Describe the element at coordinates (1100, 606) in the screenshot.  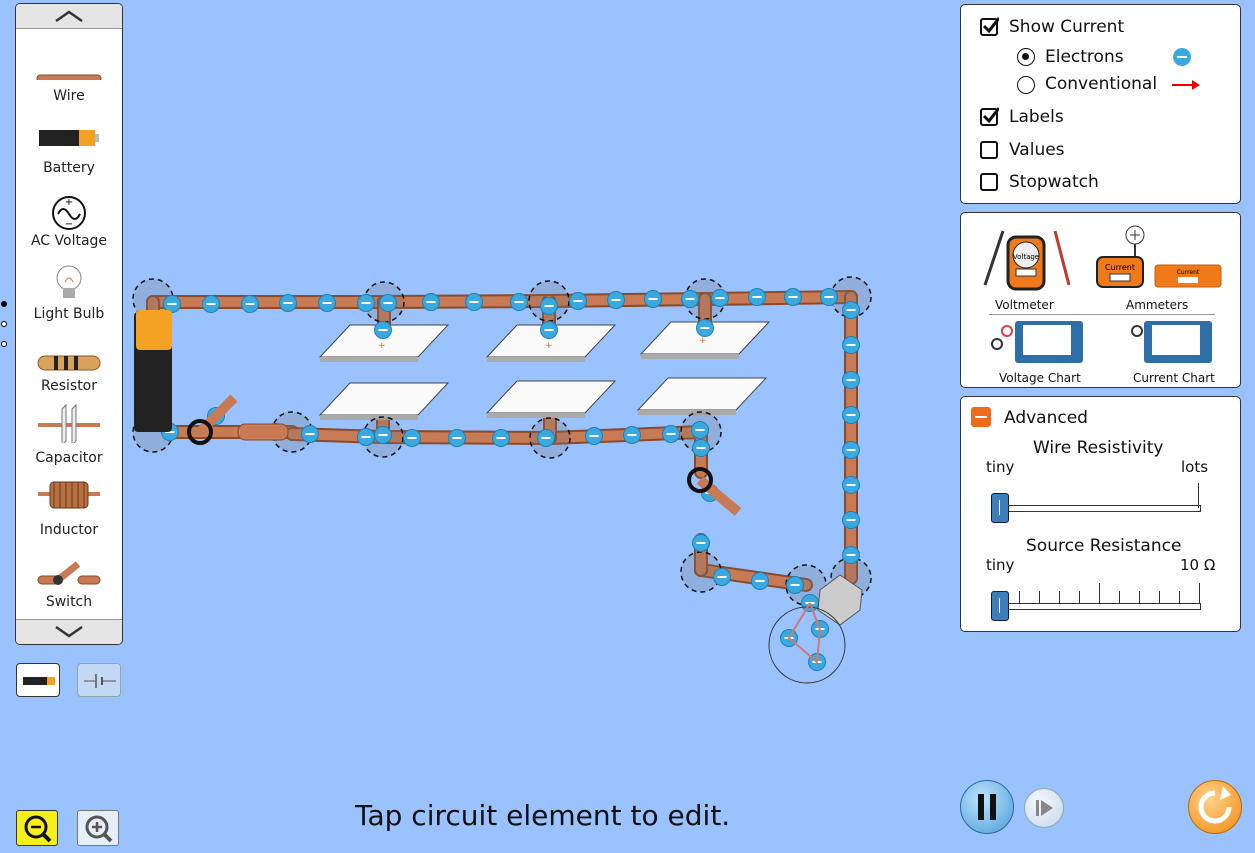
I see `source-resistance-track` at that location.